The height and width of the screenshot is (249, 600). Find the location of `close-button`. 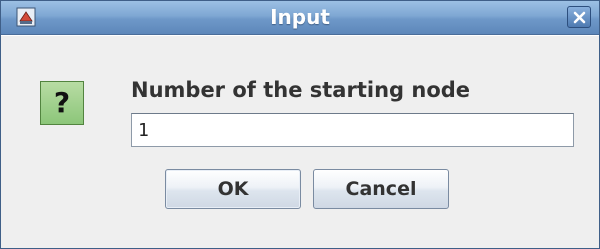

close-button is located at coordinates (579, 17).